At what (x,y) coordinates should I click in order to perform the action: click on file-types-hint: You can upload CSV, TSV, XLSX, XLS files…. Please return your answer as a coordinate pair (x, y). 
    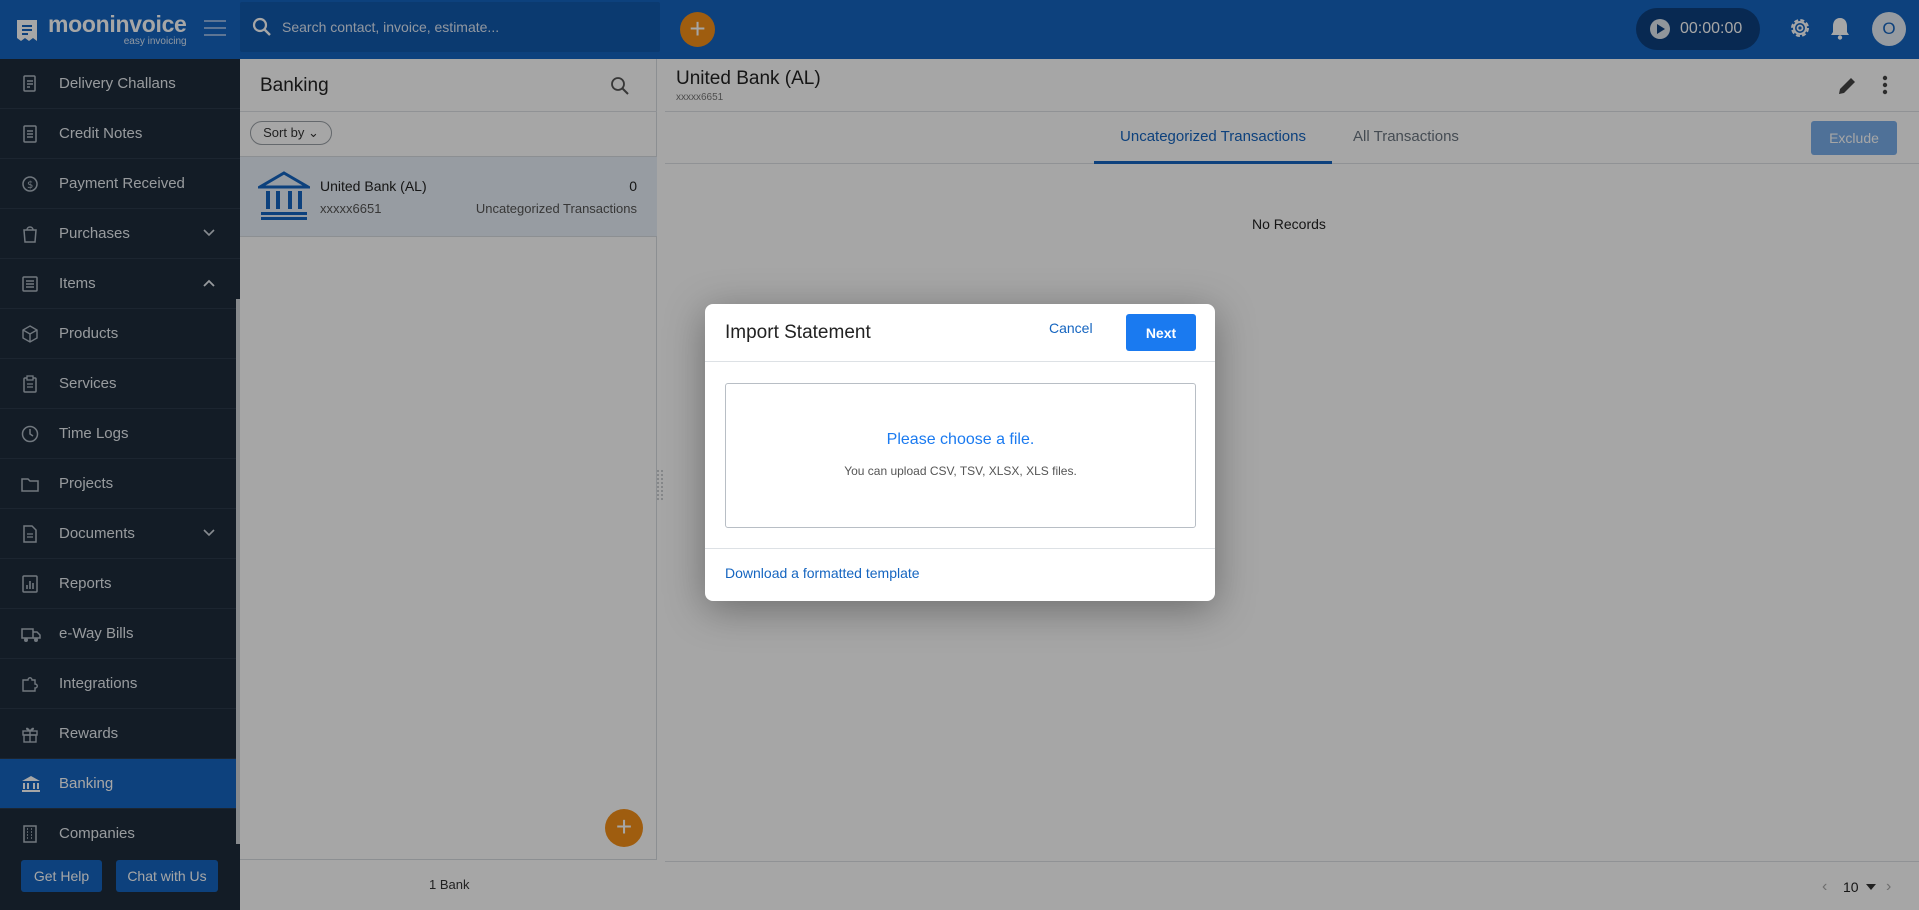
    Looking at the image, I should click on (960, 471).